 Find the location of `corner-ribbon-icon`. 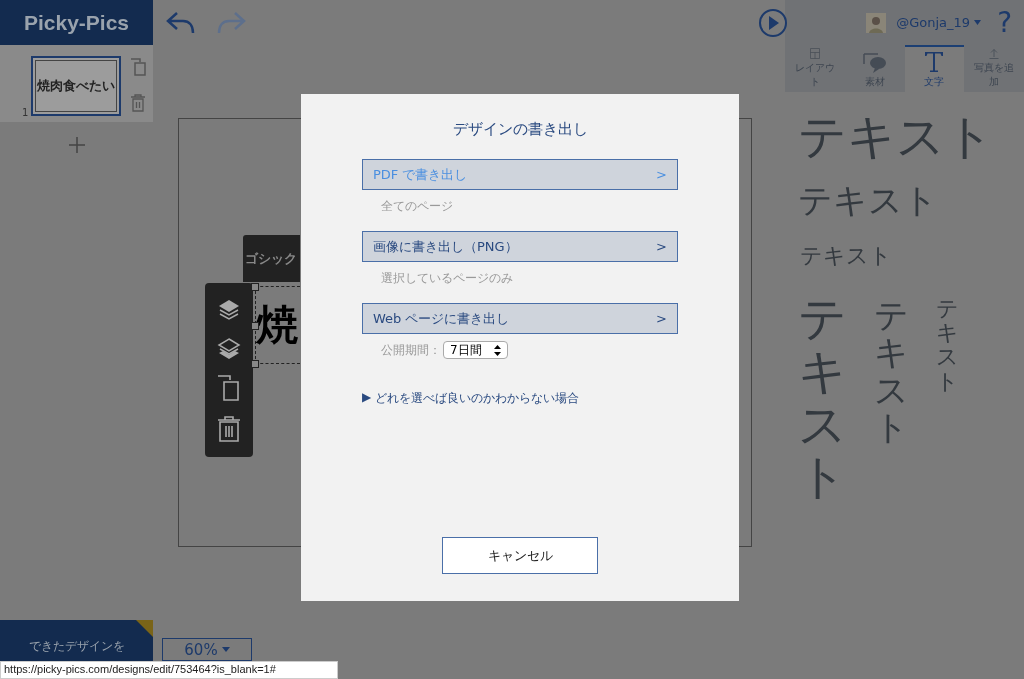

corner-ribbon-icon is located at coordinates (144, 628).